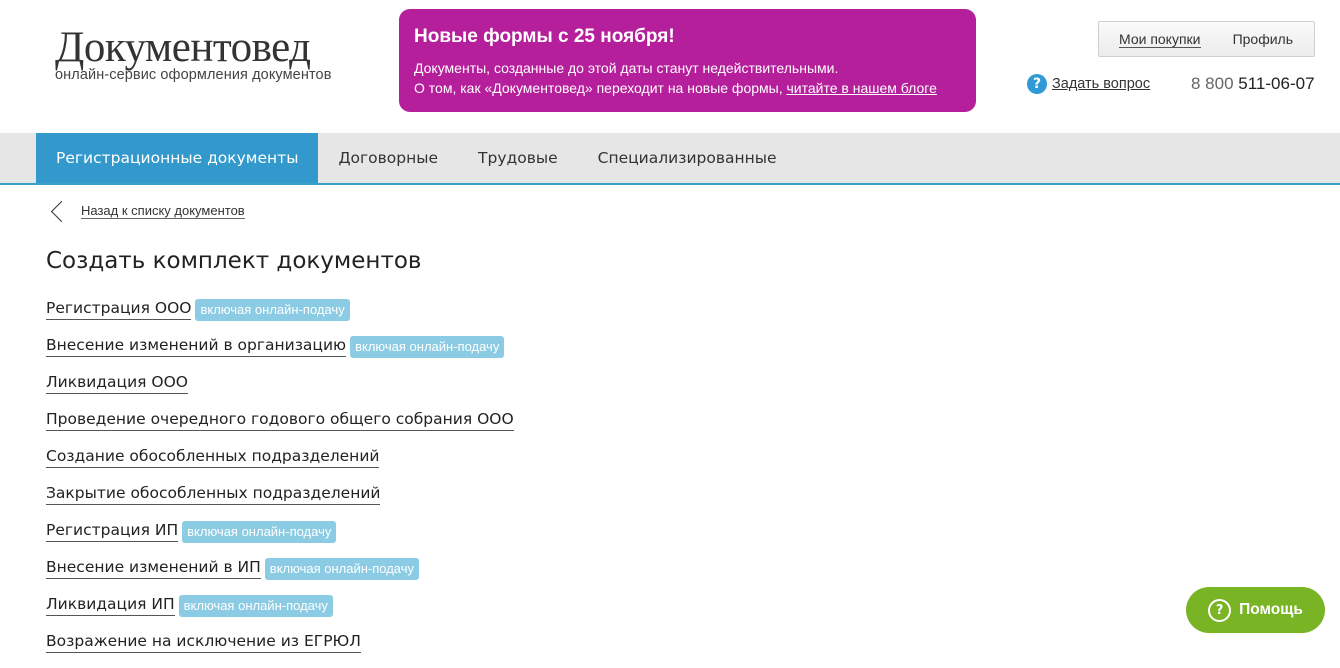  Describe the element at coordinates (213, 457) in the screenshot. I see `document-link: Создание обособленных подразделений` at that location.